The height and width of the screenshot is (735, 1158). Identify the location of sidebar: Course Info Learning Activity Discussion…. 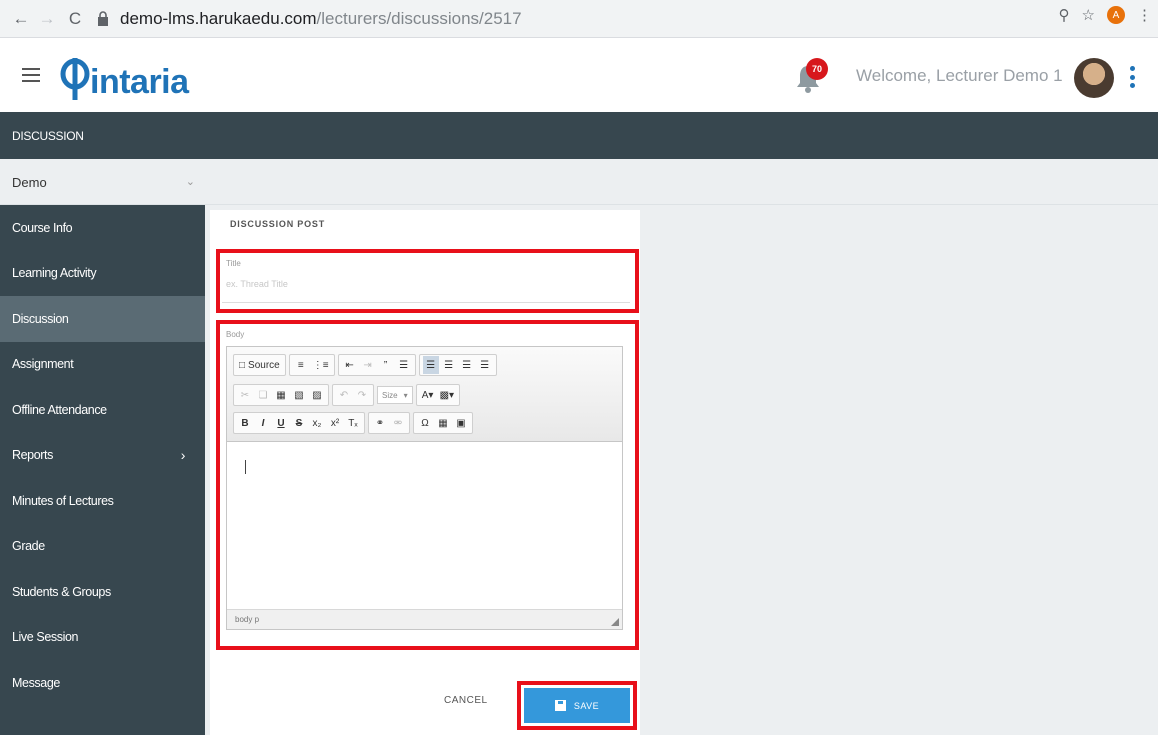
(102, 470).